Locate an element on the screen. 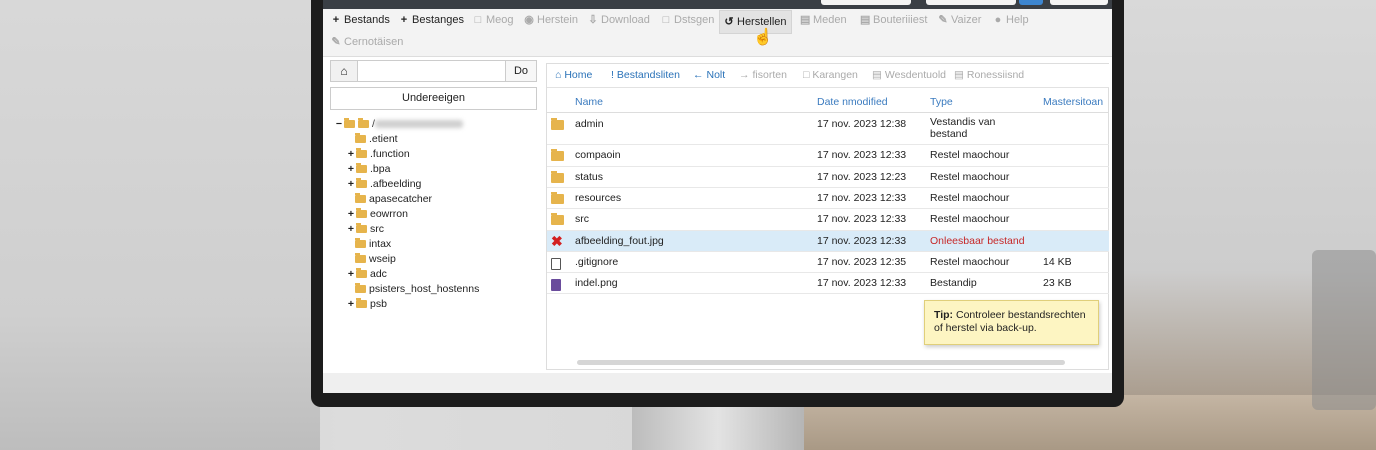 This screenshot has height=450, width=1376. nav-label: Bestandsliten is located at coordinates (648, 75).